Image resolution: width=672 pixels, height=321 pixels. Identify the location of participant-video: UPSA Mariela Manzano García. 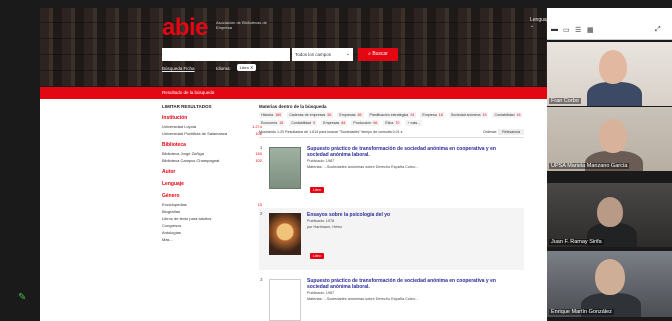
(609, 139).